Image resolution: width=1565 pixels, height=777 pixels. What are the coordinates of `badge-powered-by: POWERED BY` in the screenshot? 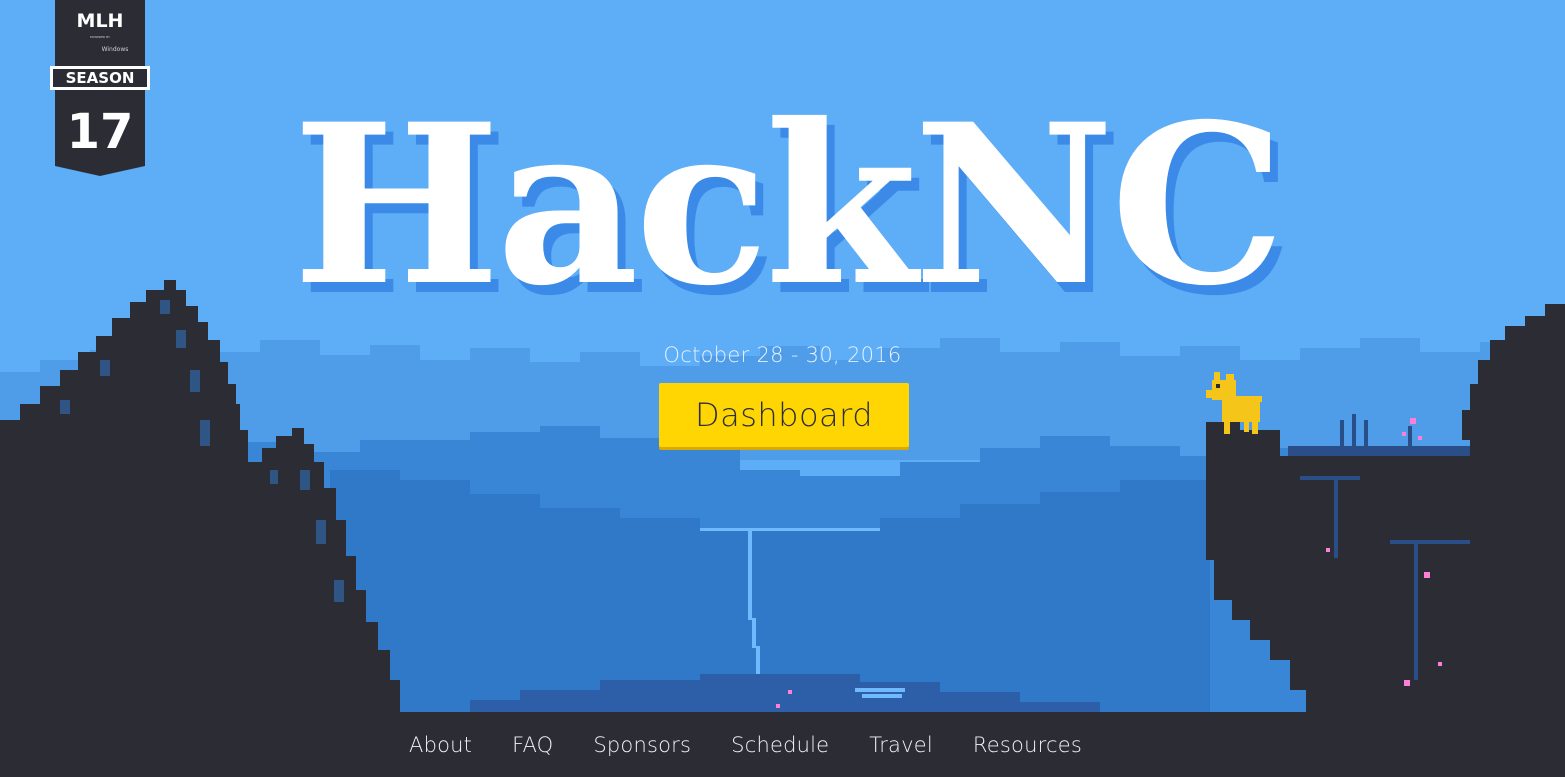 It's located at (100, 37).